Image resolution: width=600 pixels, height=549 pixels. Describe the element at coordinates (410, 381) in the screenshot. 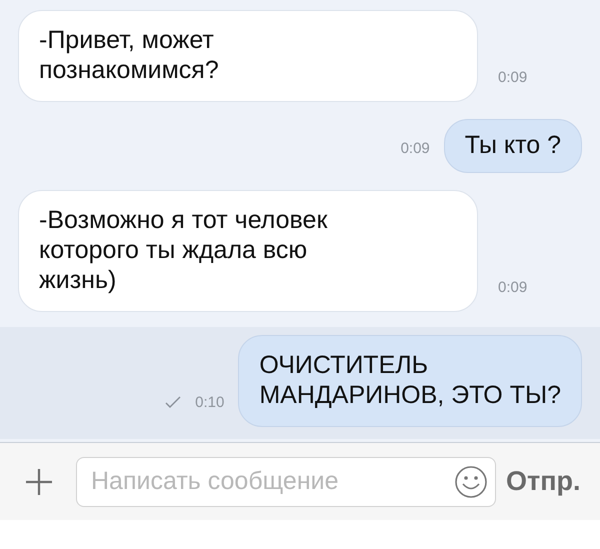

I see `message-bubble: ОЧИСТИТЕЛЬ МАНДАРИНОВ, ЭТО ТЫ?` at that location.